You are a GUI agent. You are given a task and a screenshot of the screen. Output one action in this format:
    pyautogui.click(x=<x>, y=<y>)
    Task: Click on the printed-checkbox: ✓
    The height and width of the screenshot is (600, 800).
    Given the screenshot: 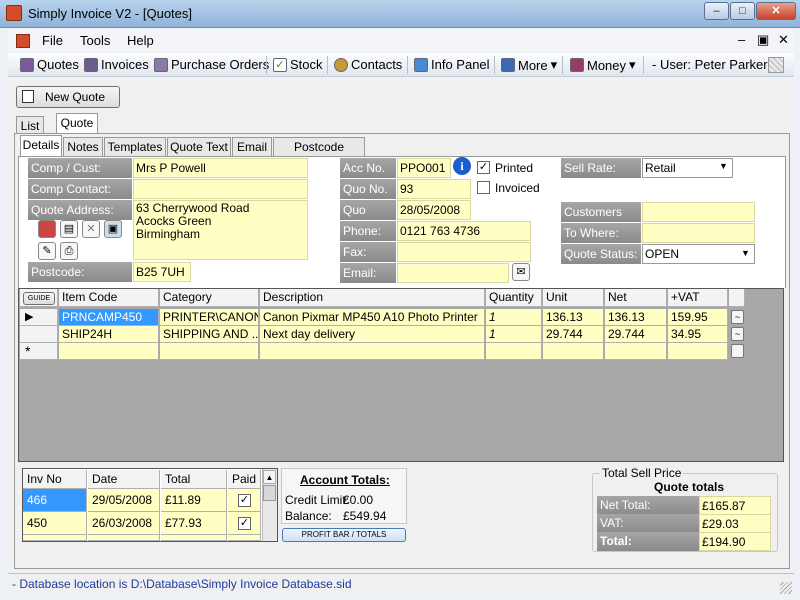 What is the action you would take?
    pyautogui.click(x=483, y=167)
    